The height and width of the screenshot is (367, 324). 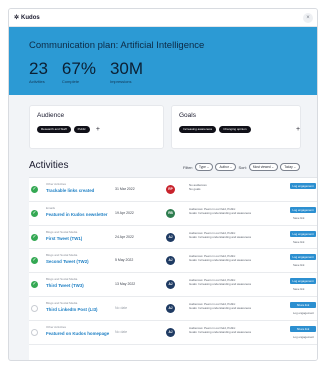 I want to click on activity-name-link: Third Tweet (TW3), so click(x=65, y=285).